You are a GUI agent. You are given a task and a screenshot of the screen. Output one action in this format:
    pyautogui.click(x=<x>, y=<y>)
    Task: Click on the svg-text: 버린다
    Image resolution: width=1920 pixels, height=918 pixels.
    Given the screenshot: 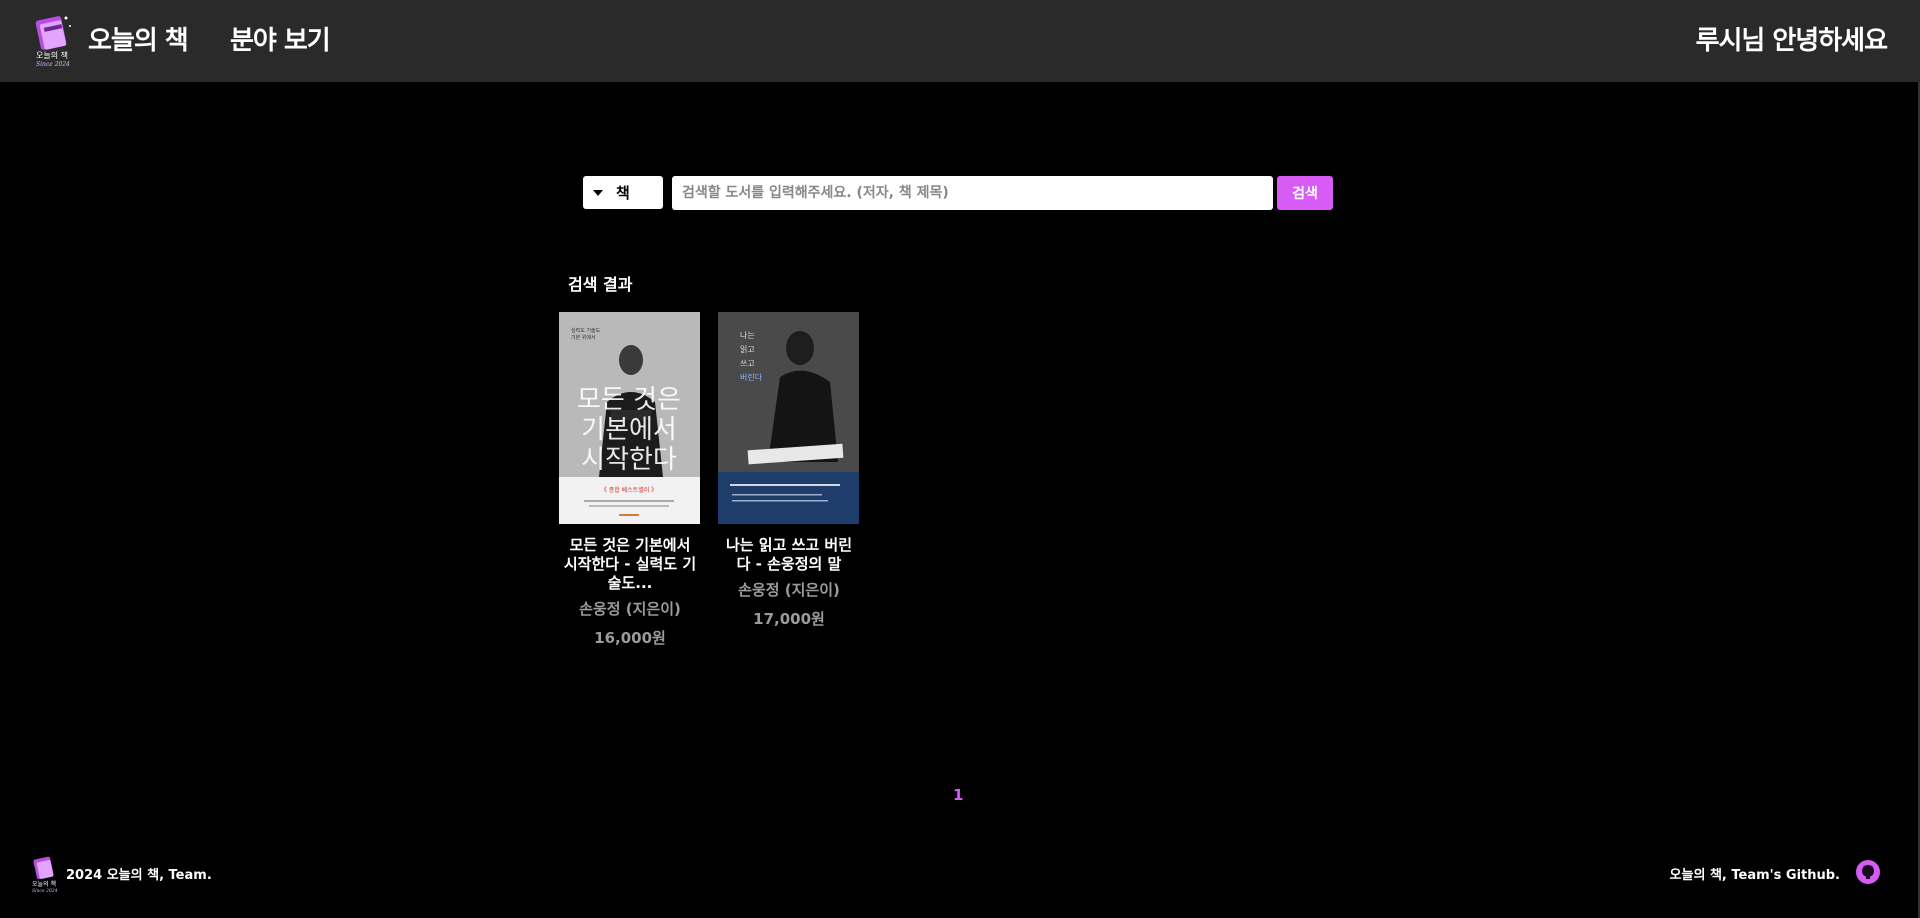 What is the action you would take?
    pyautogui.click(x=751, y=377)
    